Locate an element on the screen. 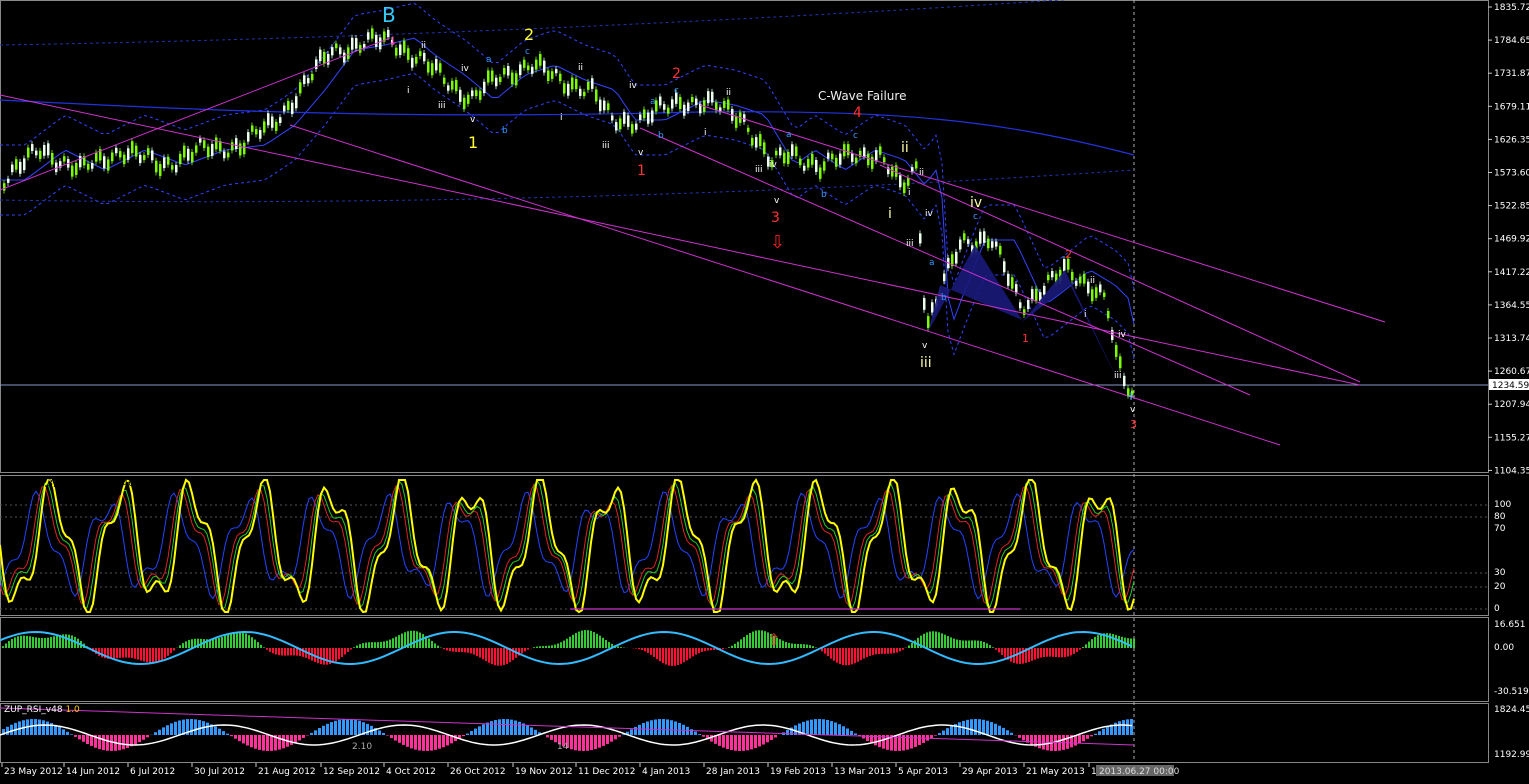 Image resolution: width=1529 pixels, height=784 pixels. date-tick-label: 11 Dec 2012 is located at coordinates (607, 772).